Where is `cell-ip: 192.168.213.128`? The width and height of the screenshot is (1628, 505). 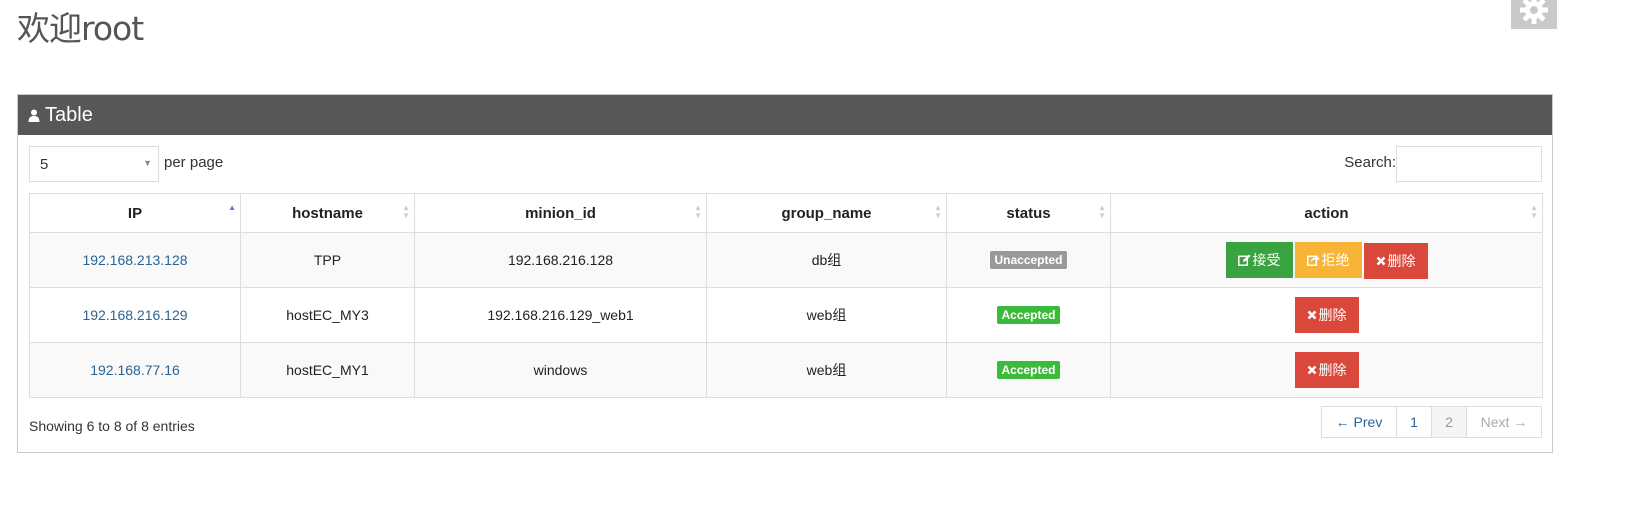 cell-ip: 192.168.213.128 is located at coordinates (135, 260).